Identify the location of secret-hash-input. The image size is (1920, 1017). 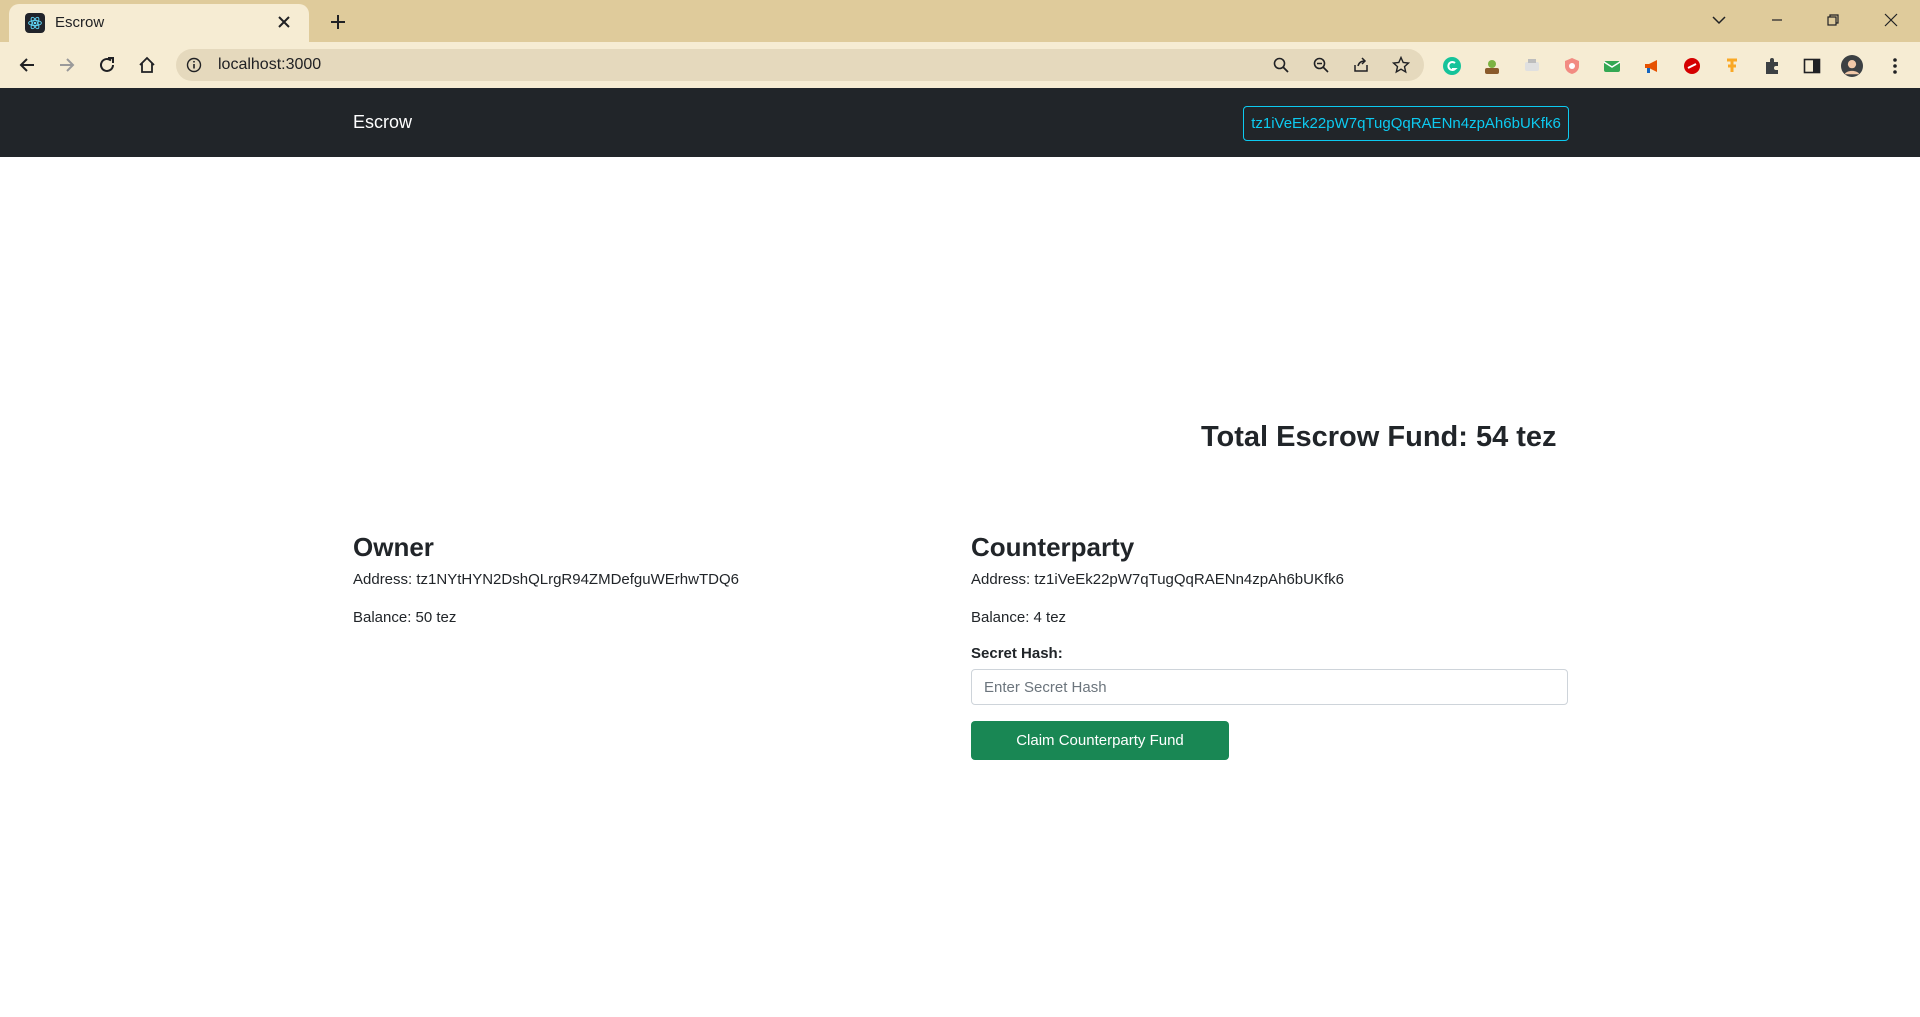
(1269, 687).